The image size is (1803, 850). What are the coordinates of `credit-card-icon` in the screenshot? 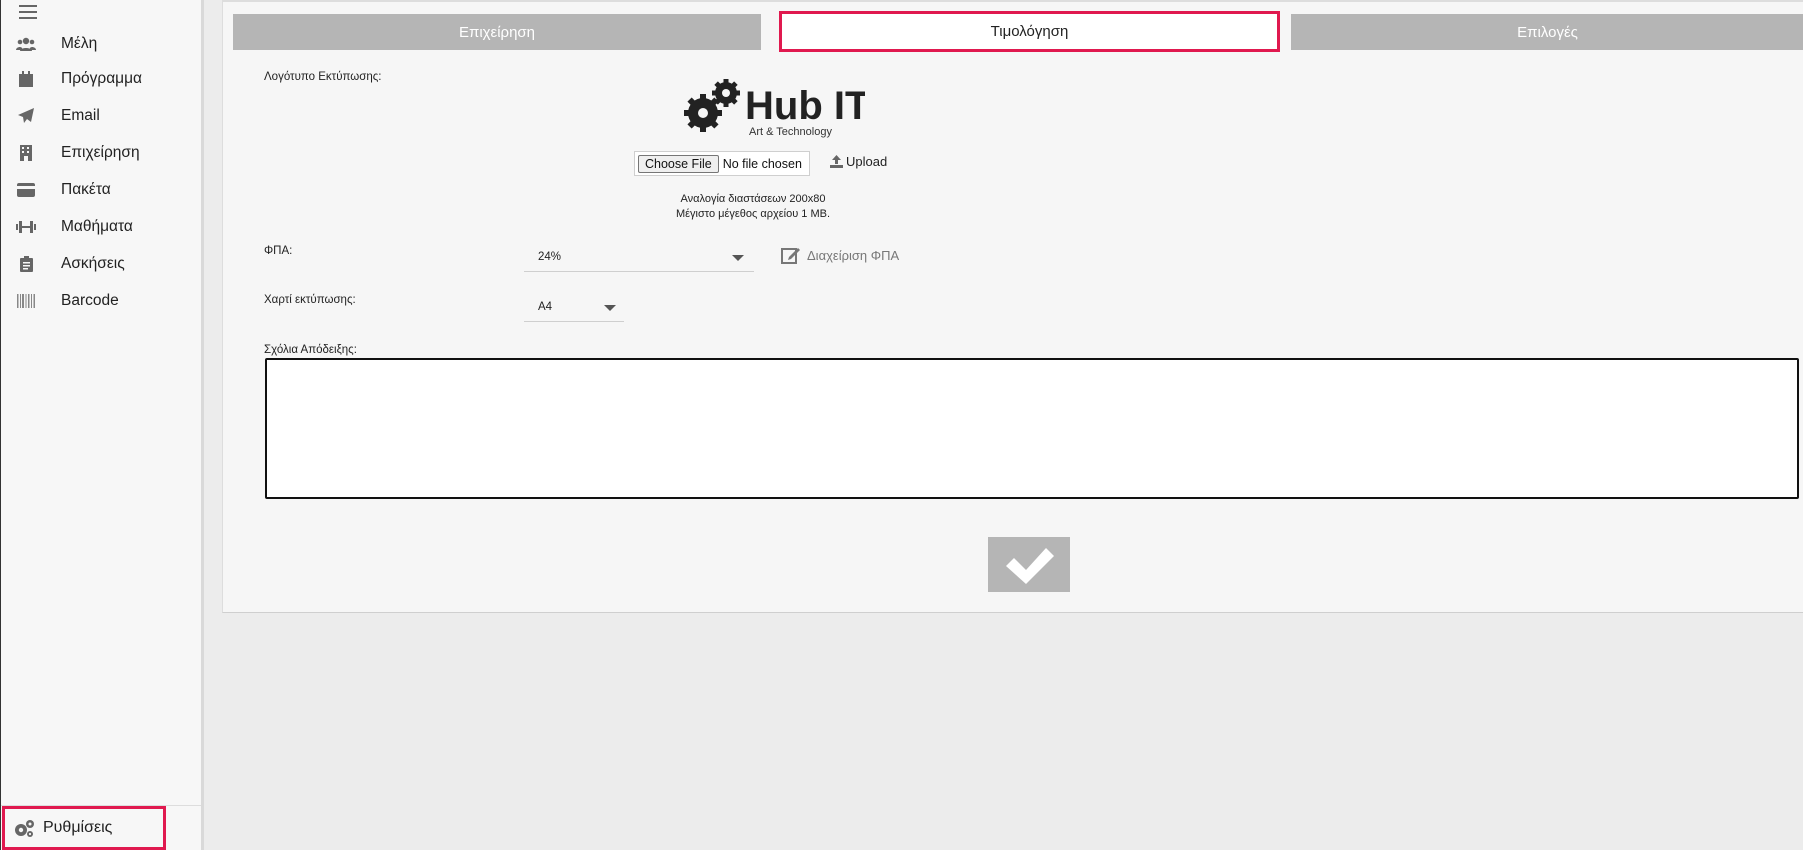 It's located at (26, 190).